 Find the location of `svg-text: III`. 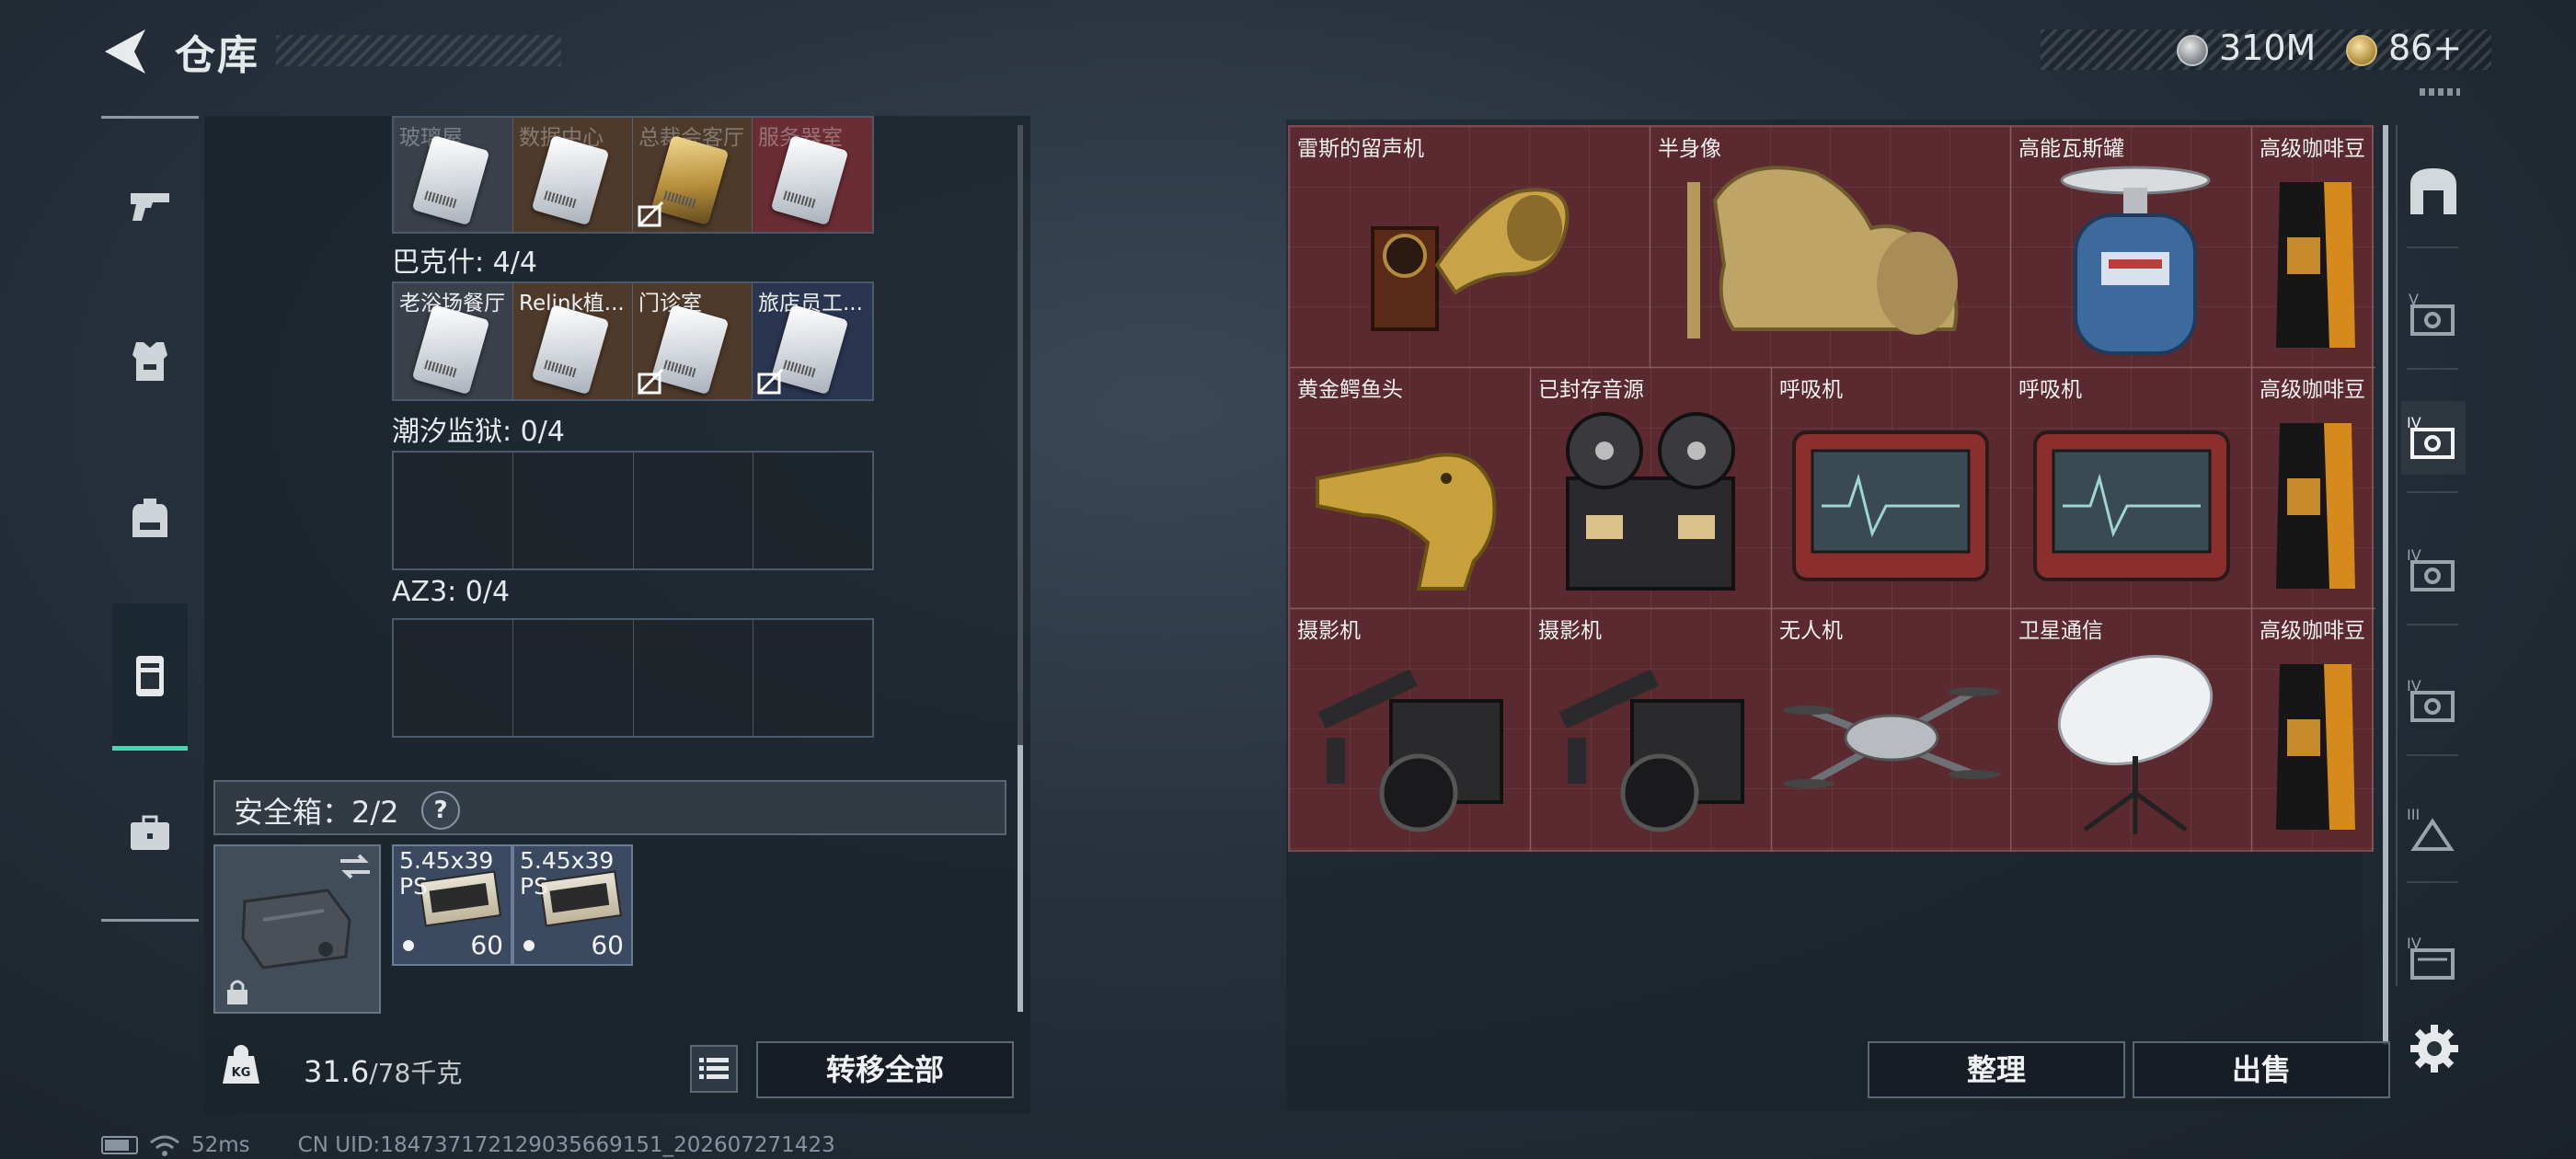

svg-text: III is located at coordinates (2413, 814).